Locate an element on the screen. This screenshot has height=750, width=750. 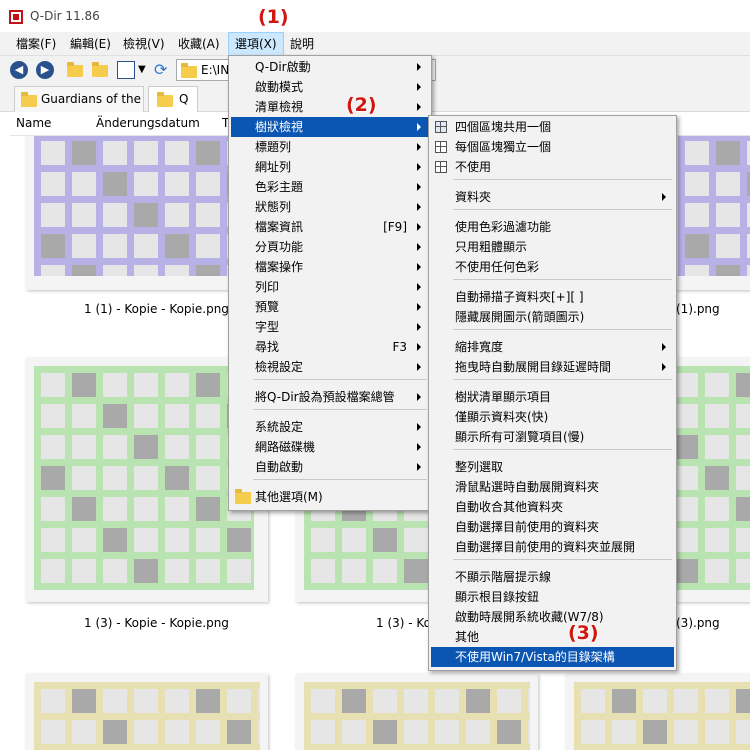
tree-menu-item: 自動收合其他資料夾 is located at coordinates (552, 507).